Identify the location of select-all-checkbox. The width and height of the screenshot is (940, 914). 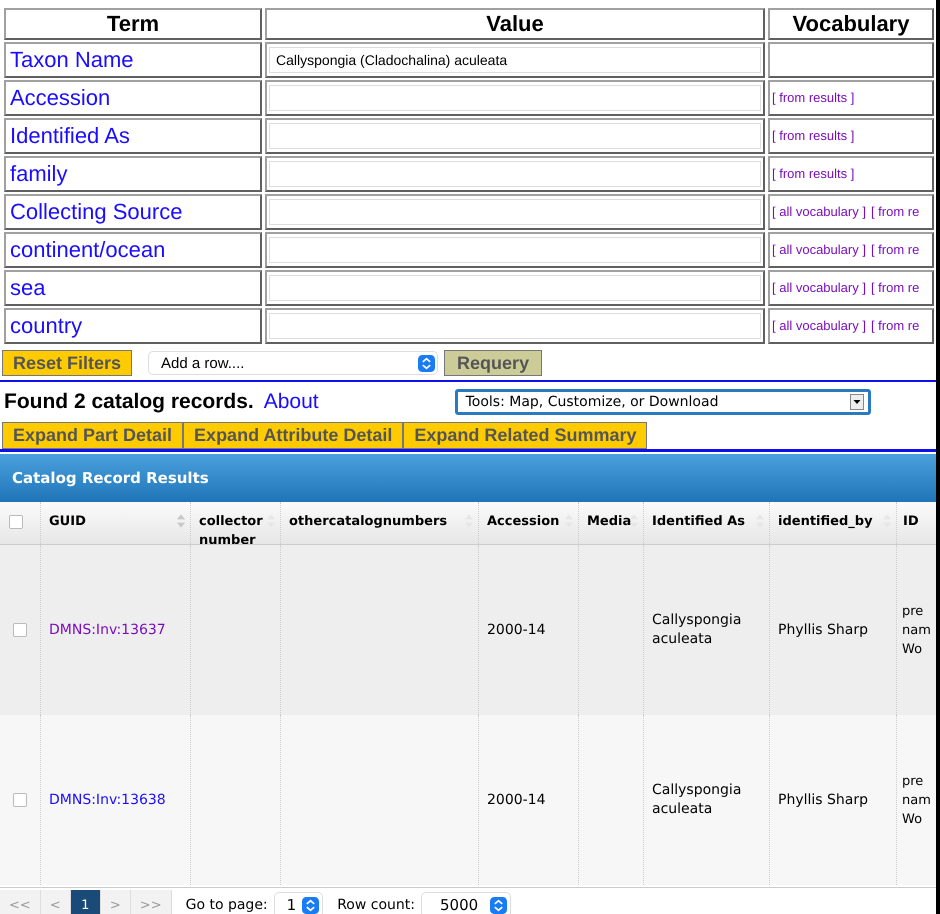
(16, 522).